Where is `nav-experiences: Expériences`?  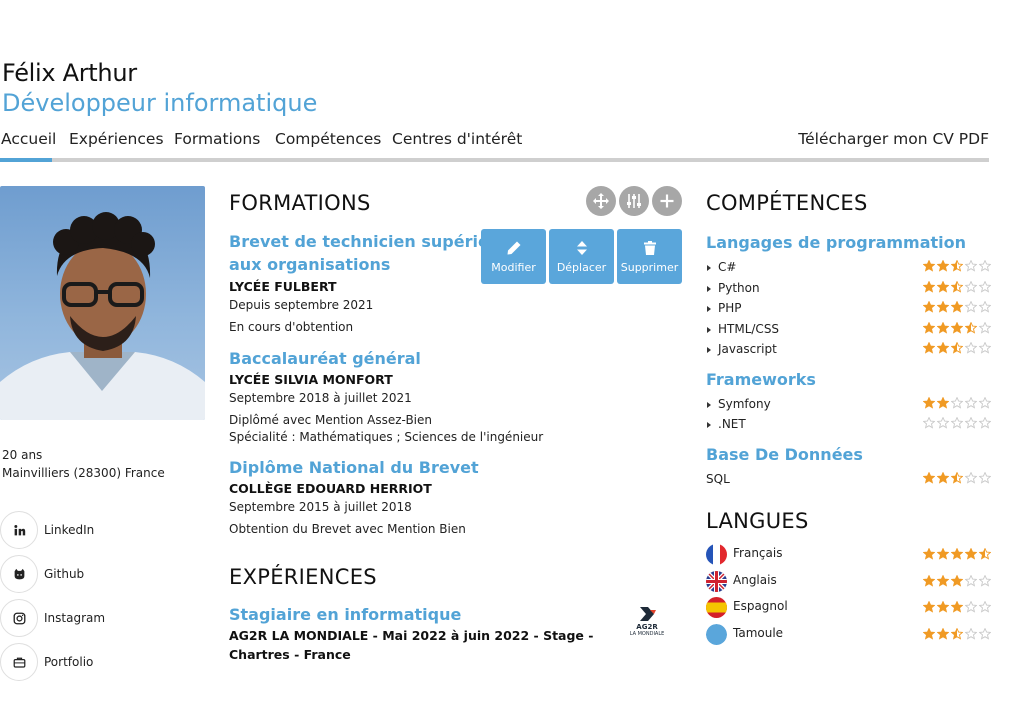
nav-experiences: Expériences is located at coordinates (116, 139).